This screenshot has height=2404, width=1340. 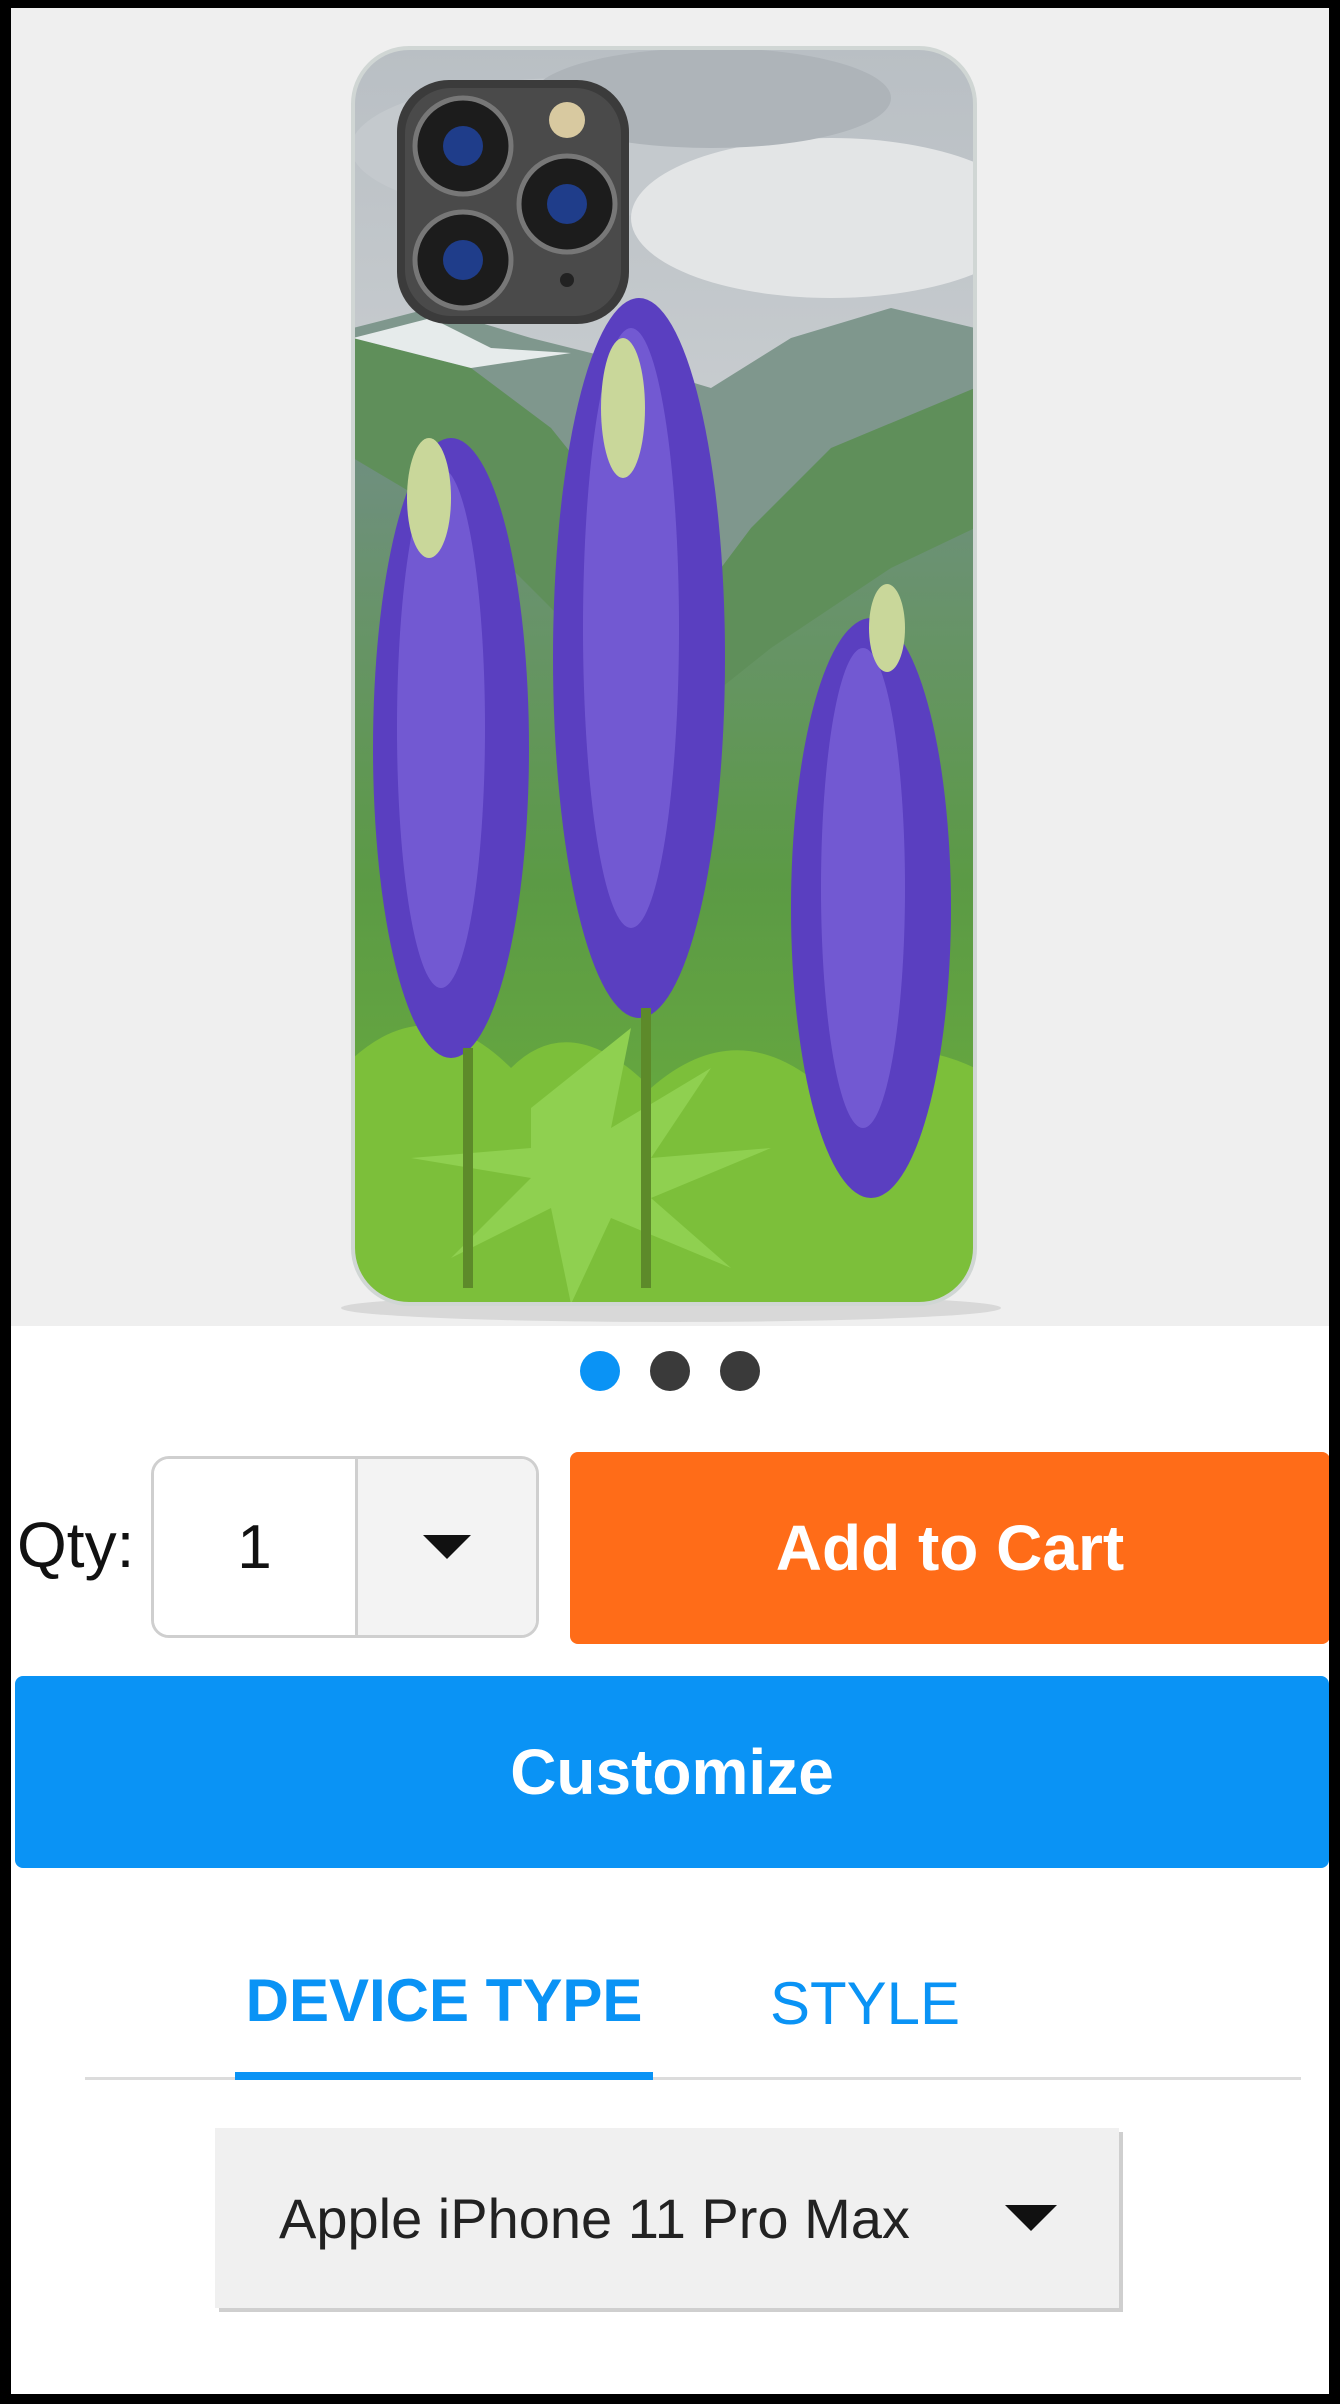 I want to click on device-type-select: Apple iPhone 11 Pro Max, so click(x=667, y=2218).